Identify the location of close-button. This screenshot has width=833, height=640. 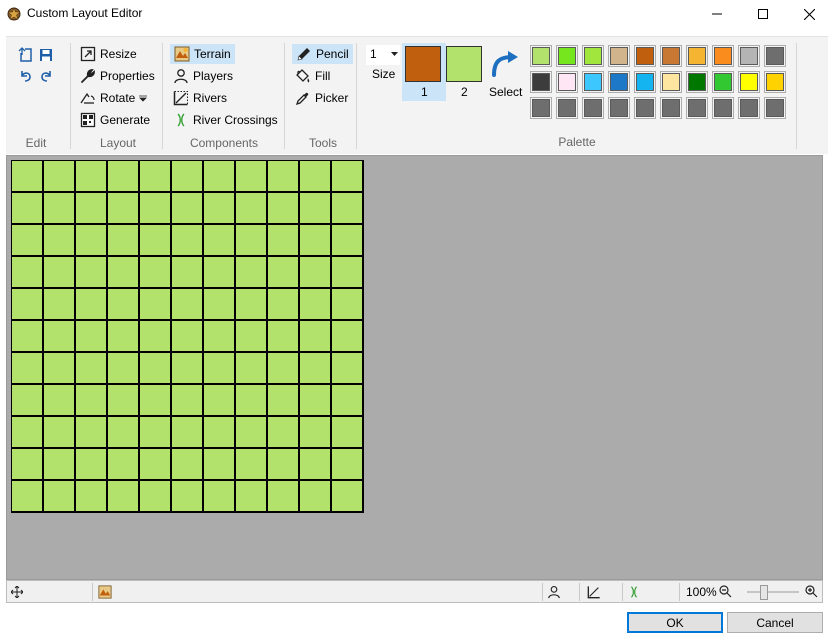
(809, 14).